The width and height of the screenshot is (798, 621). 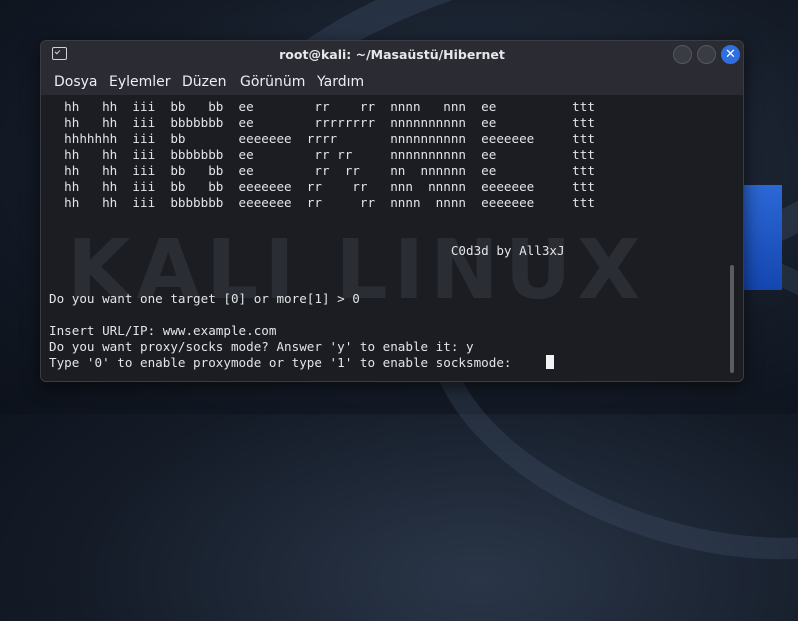 I want to click on title-bar: root@kali: ~/Masaüstü/Hibernet ✕, so click(x=392, y=55).